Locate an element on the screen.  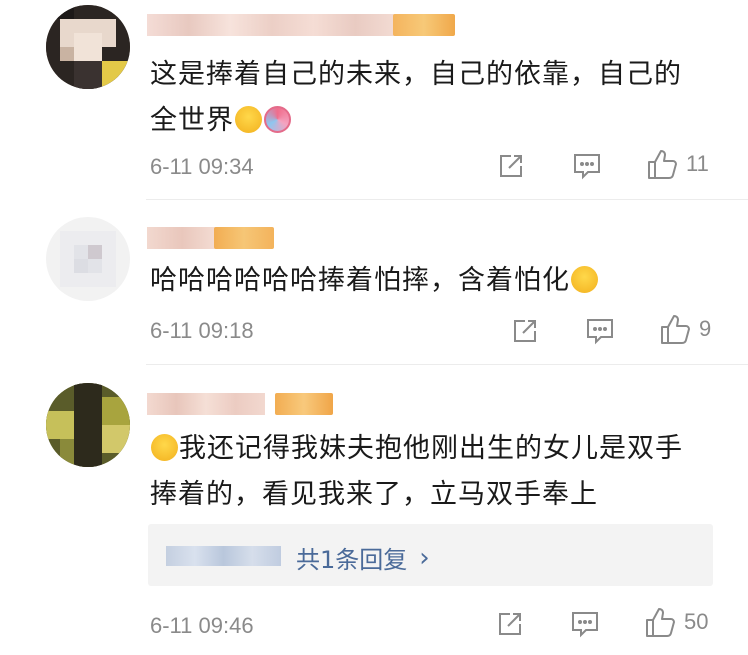
comment-text: 哈哈哈哈哈哈捧着怕摔，含着怕化 is located at coordinates (440, 281).